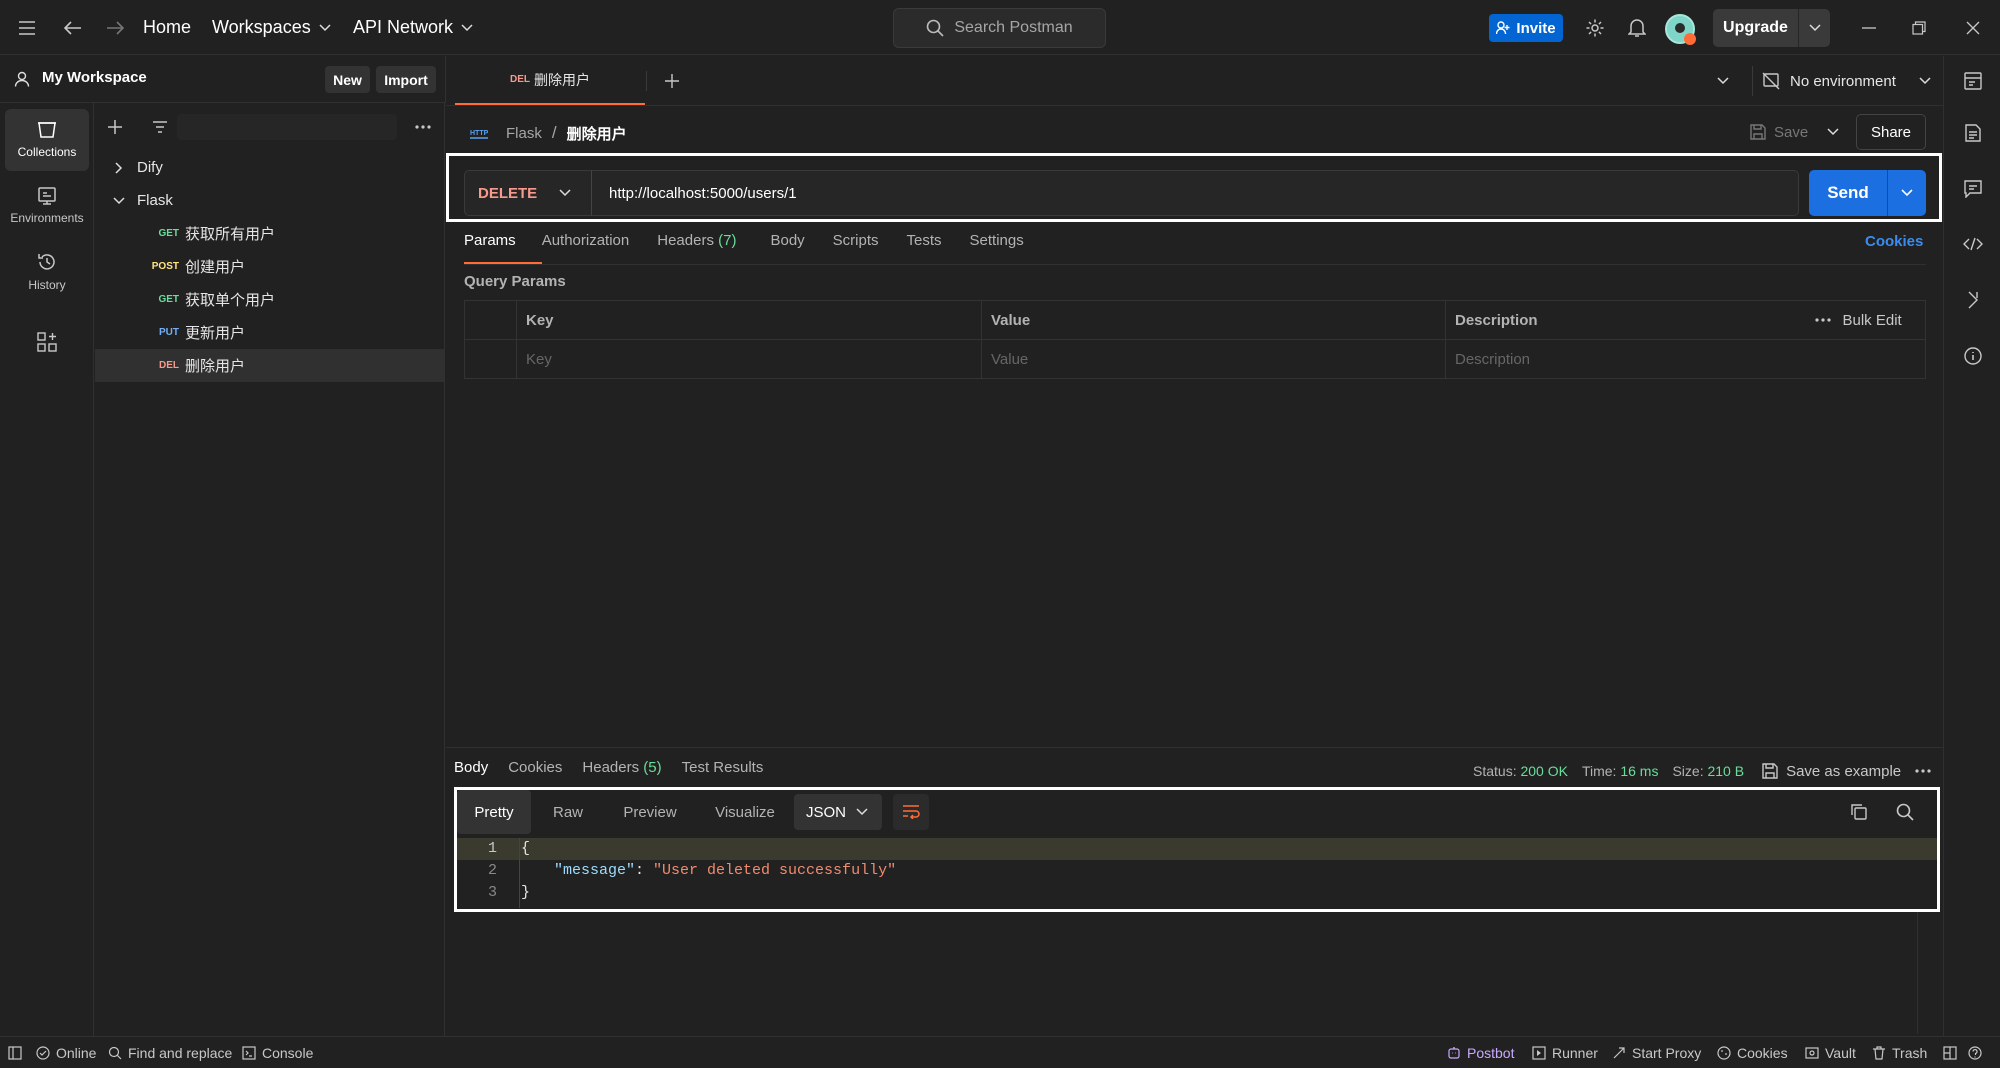  Describe the element at coordinates (494, 812) in the screenshot. I see `view-pretty-button: Pretty` at that location.